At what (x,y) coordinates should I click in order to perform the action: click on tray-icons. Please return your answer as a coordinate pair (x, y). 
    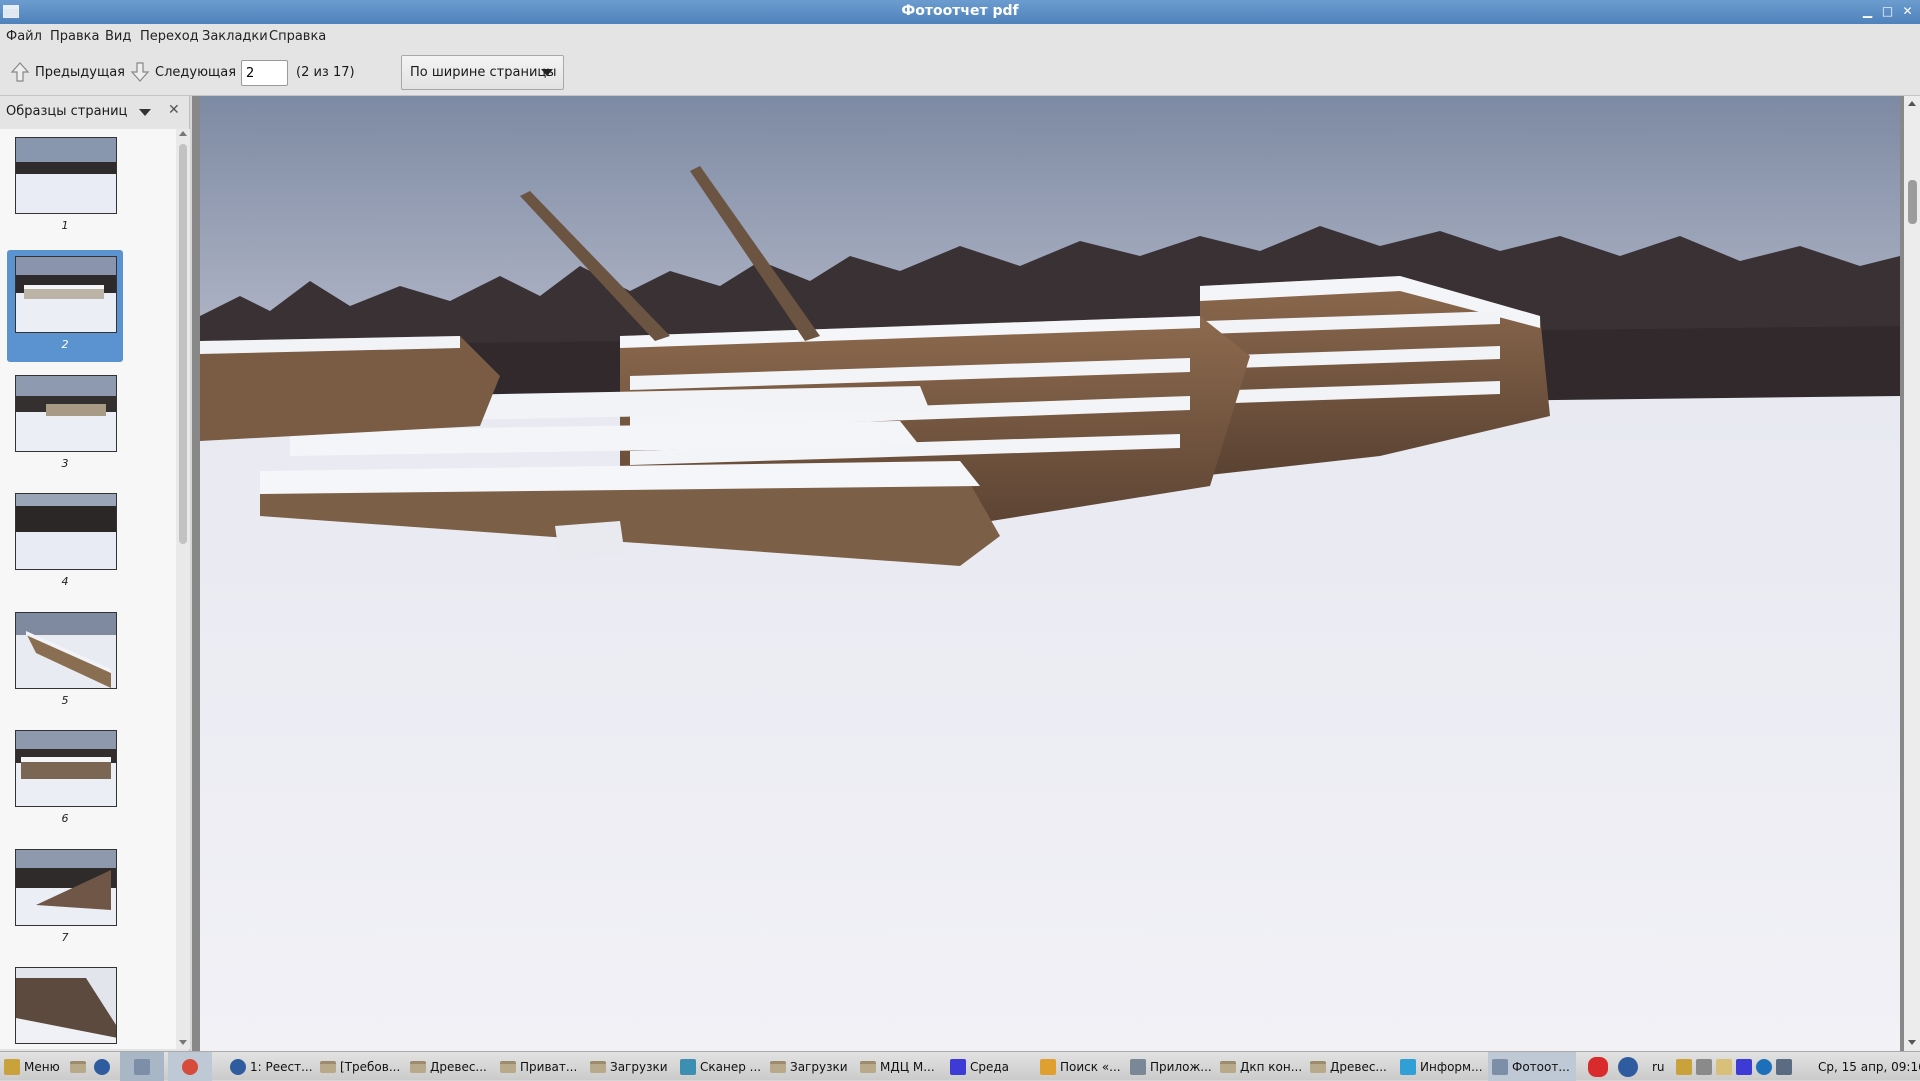
    Looking at the image, I should click on (1734, 1066).